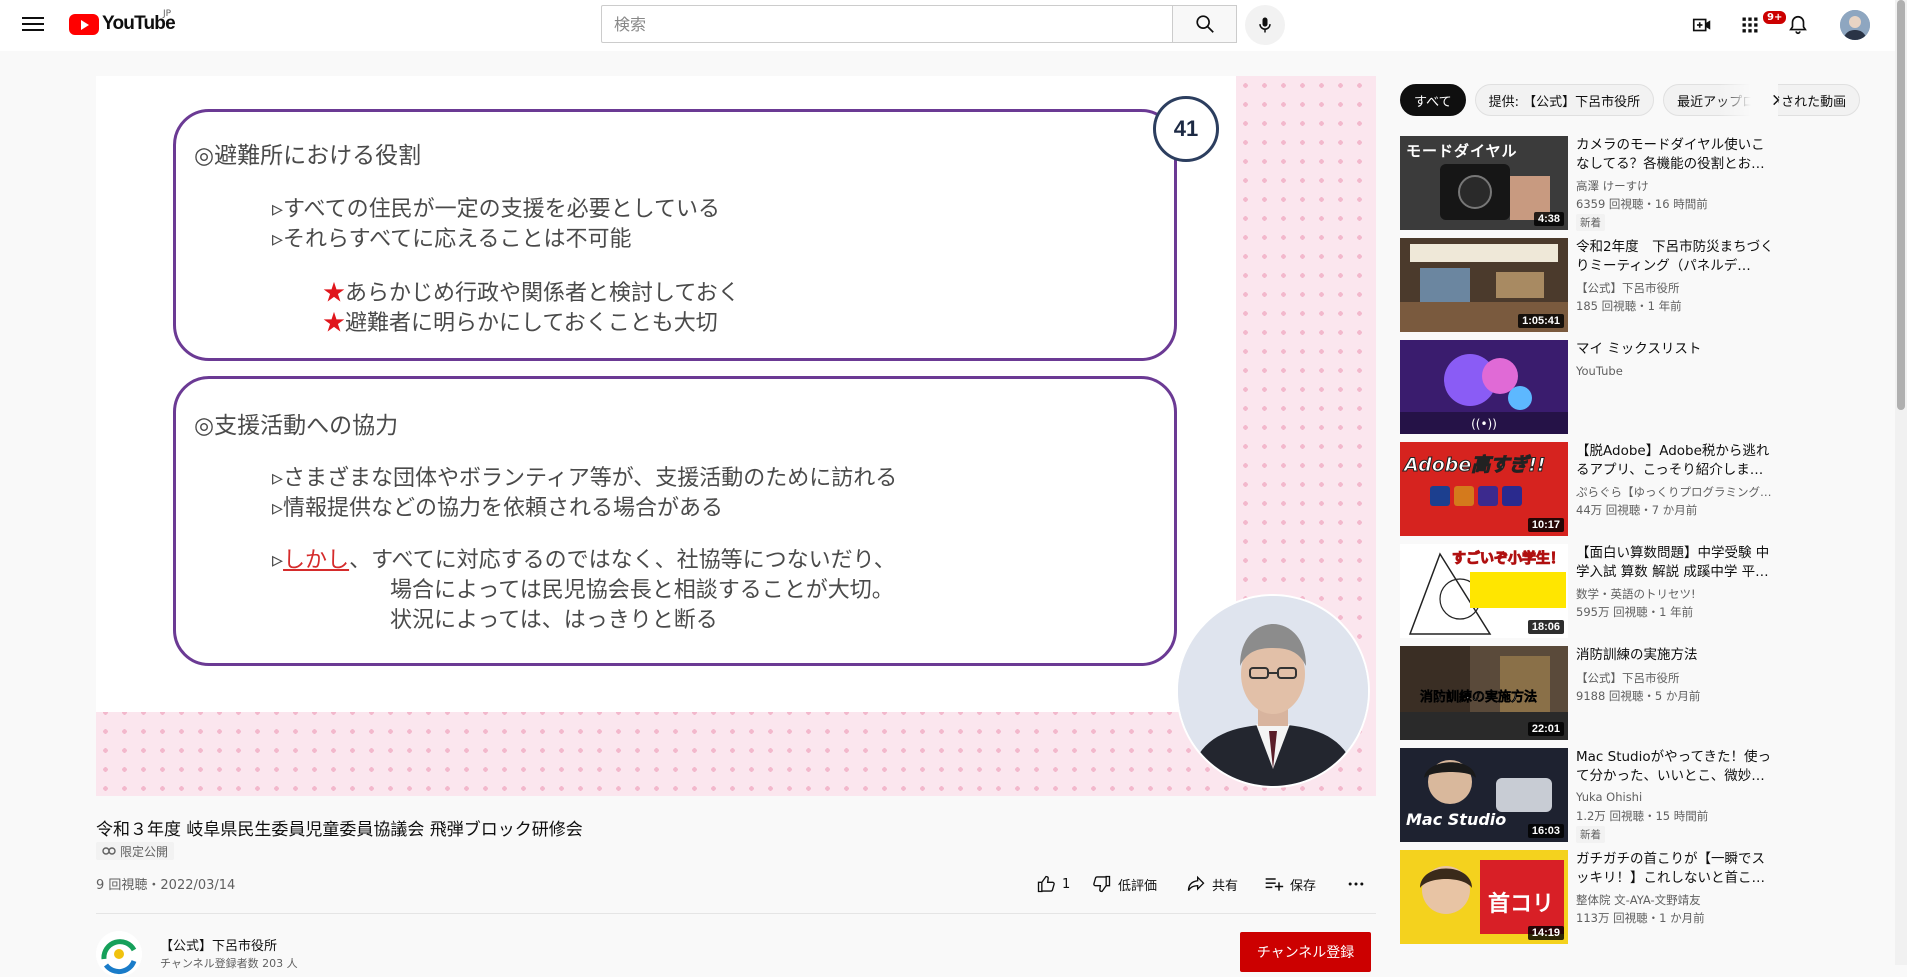  Describe the element at coordinates (1225, 886) in the screenshot. I see `share-label: 共有` at that location.